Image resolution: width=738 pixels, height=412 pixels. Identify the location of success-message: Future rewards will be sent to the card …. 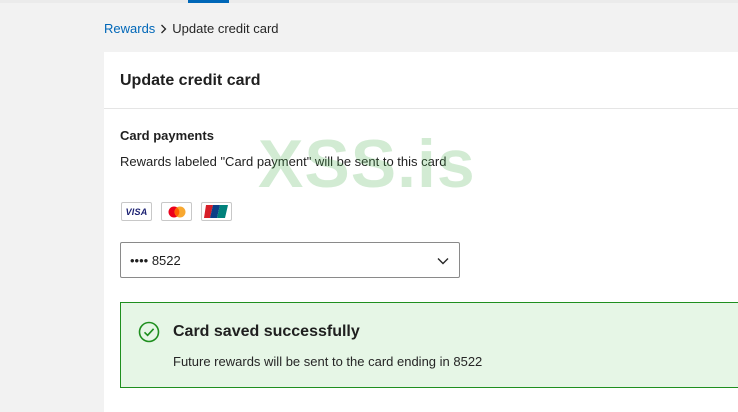
(328, 361).